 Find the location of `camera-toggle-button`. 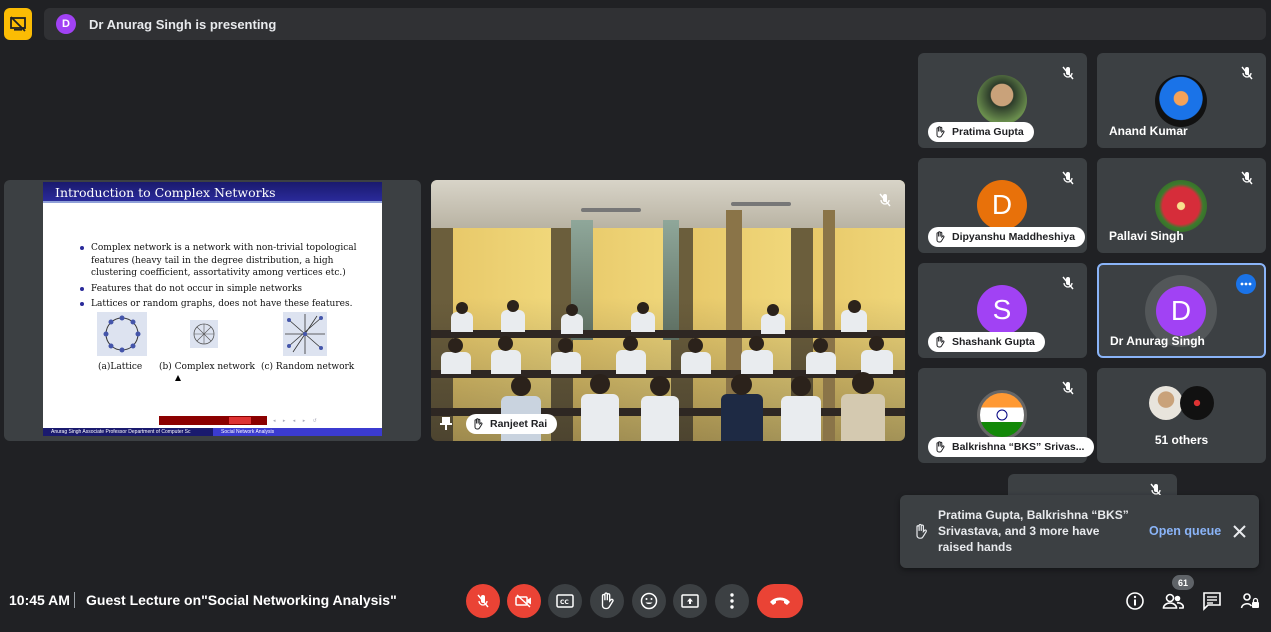

camera-toggle-button is located at coordinates (524, 601).